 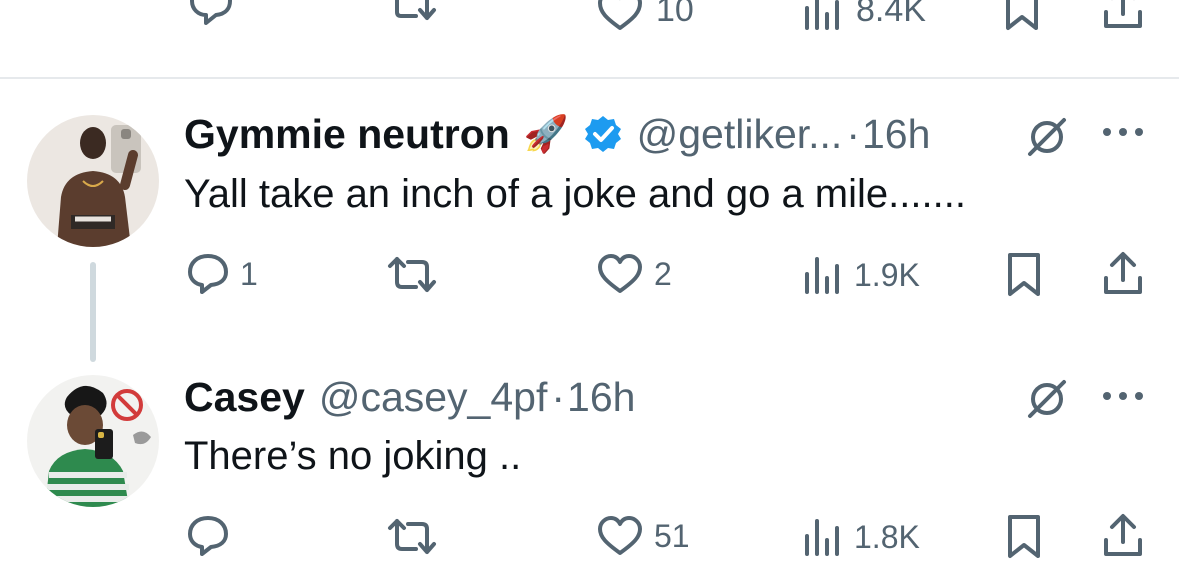 I want to click on top-share-button, so click(x=1123, y=19).